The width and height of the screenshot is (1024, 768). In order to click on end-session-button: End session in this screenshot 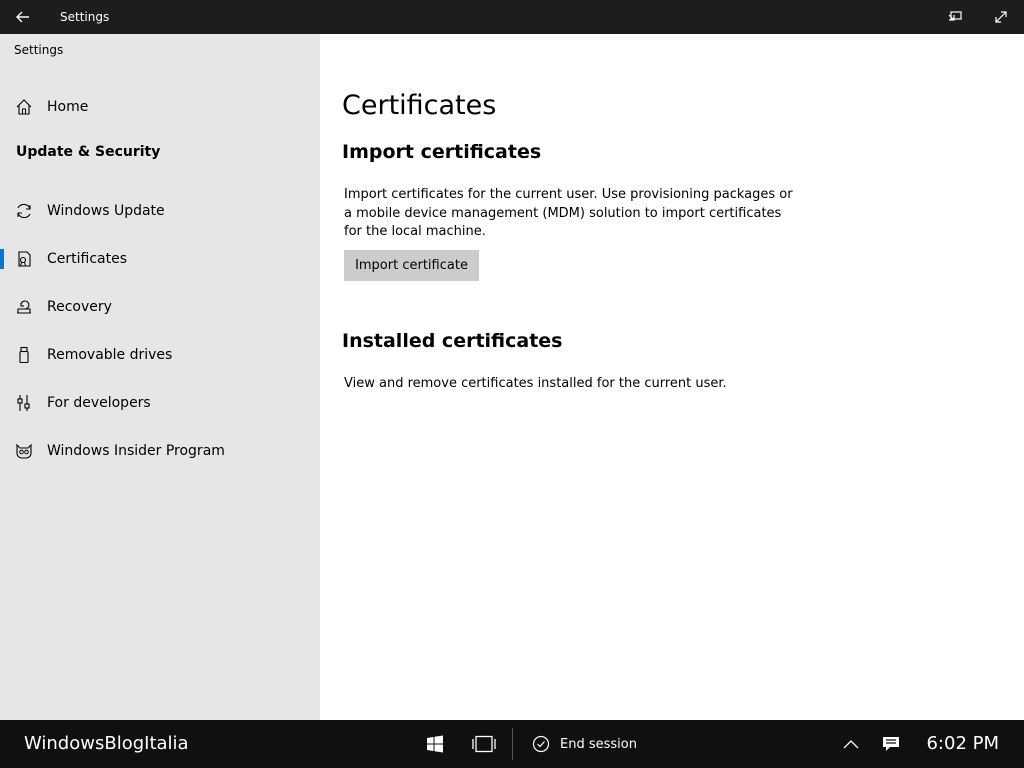, I will do `click(584, 744)`.